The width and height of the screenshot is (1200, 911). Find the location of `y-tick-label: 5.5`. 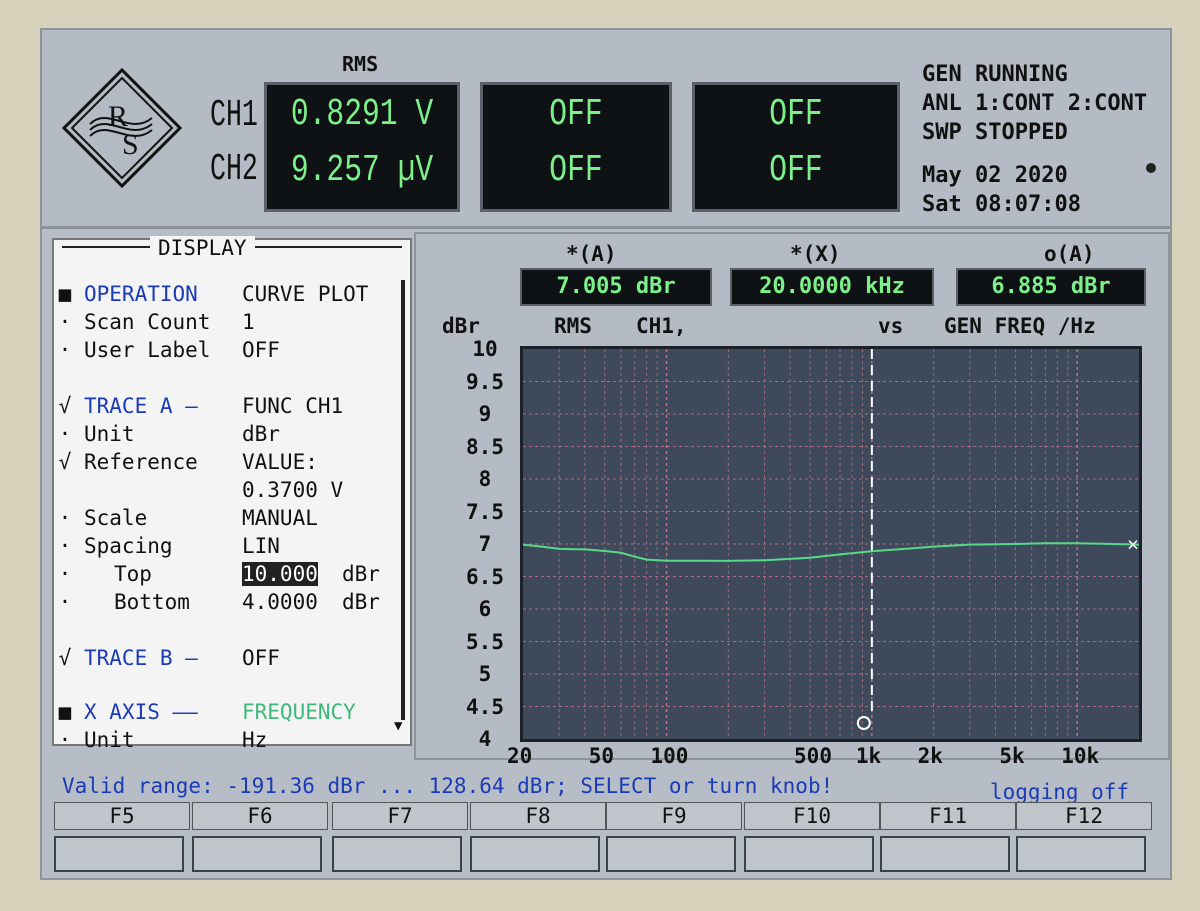

y-tick-label: 5.5 is located at coordinates (485, 641).